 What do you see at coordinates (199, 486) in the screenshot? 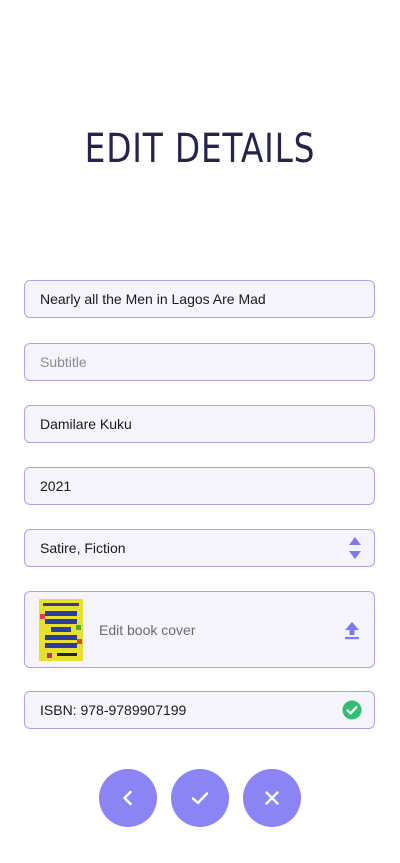
I see `year-field: 2021` at bounding box center [199, 486].